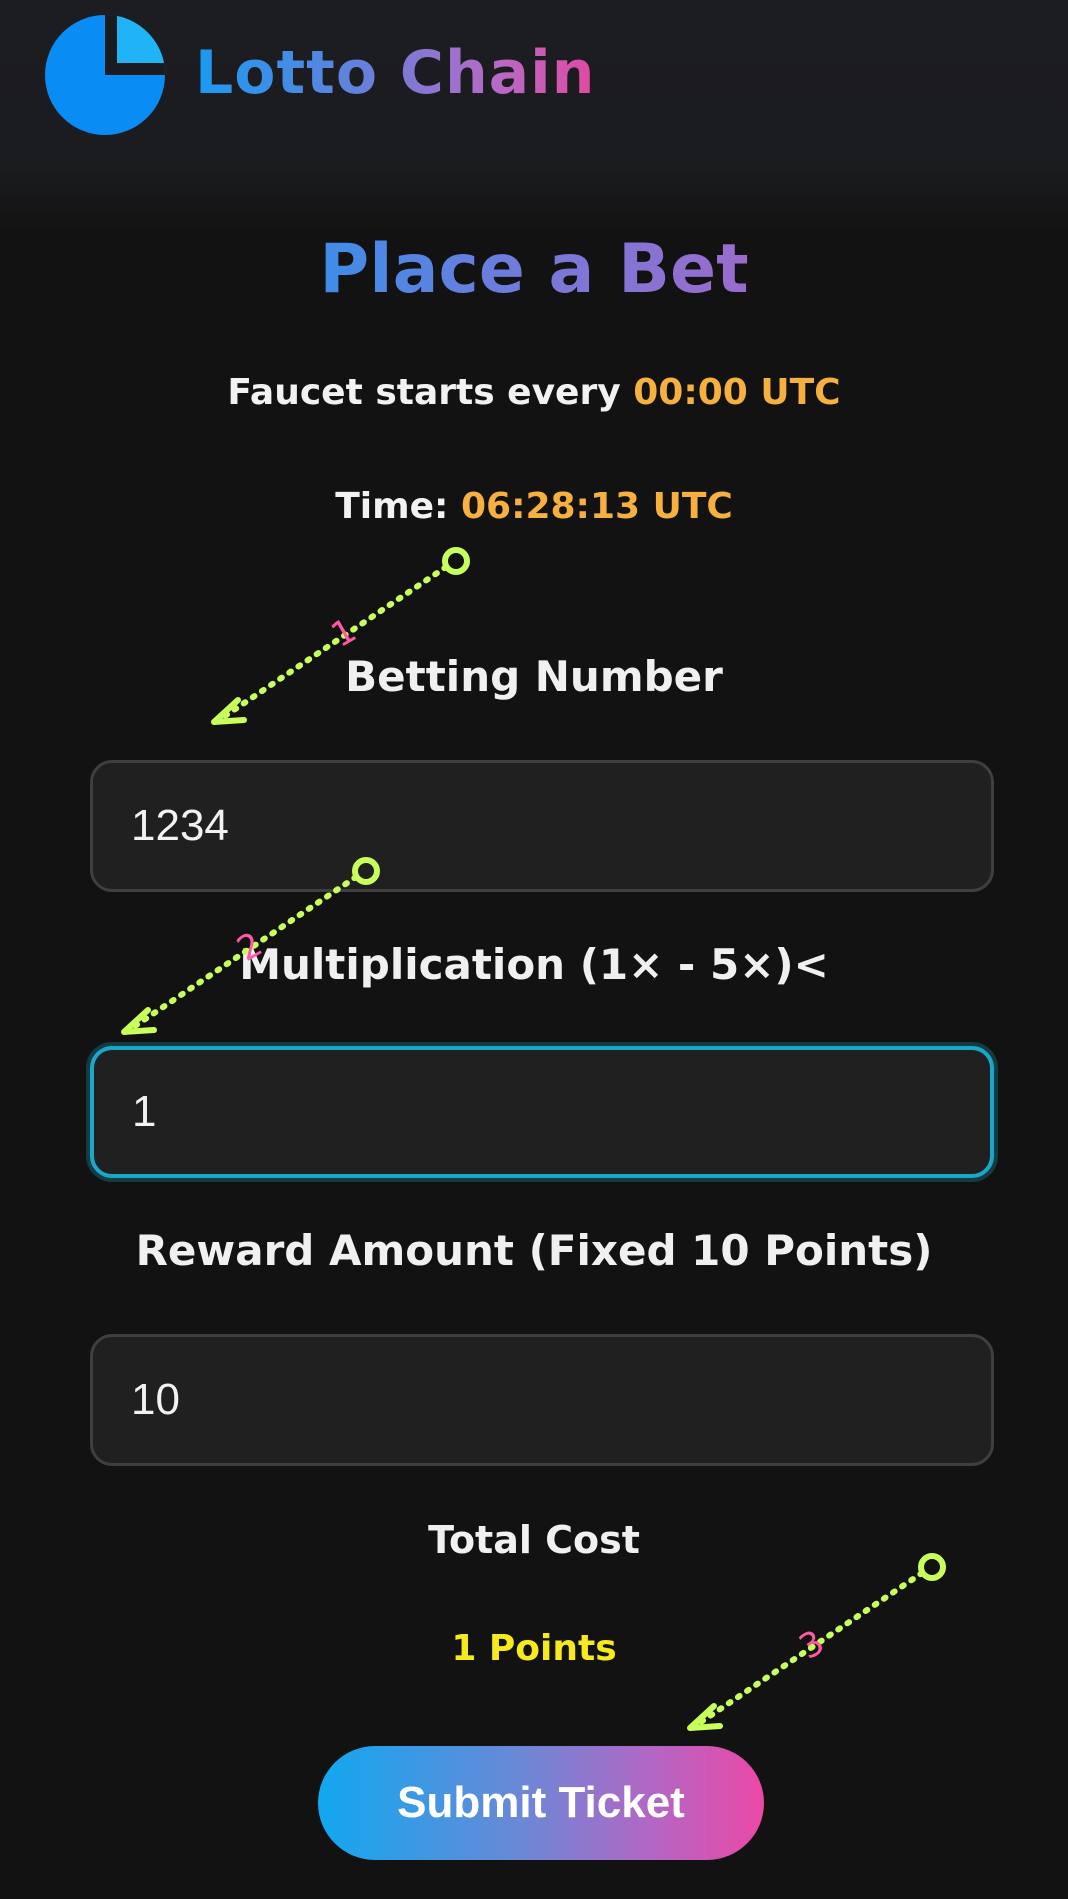 The image size is (1068, 1899). What do you see at coordinates (344, 632) in the screenshot?
I see `annotation-number-1: 1` at bounding box center [344, 632].